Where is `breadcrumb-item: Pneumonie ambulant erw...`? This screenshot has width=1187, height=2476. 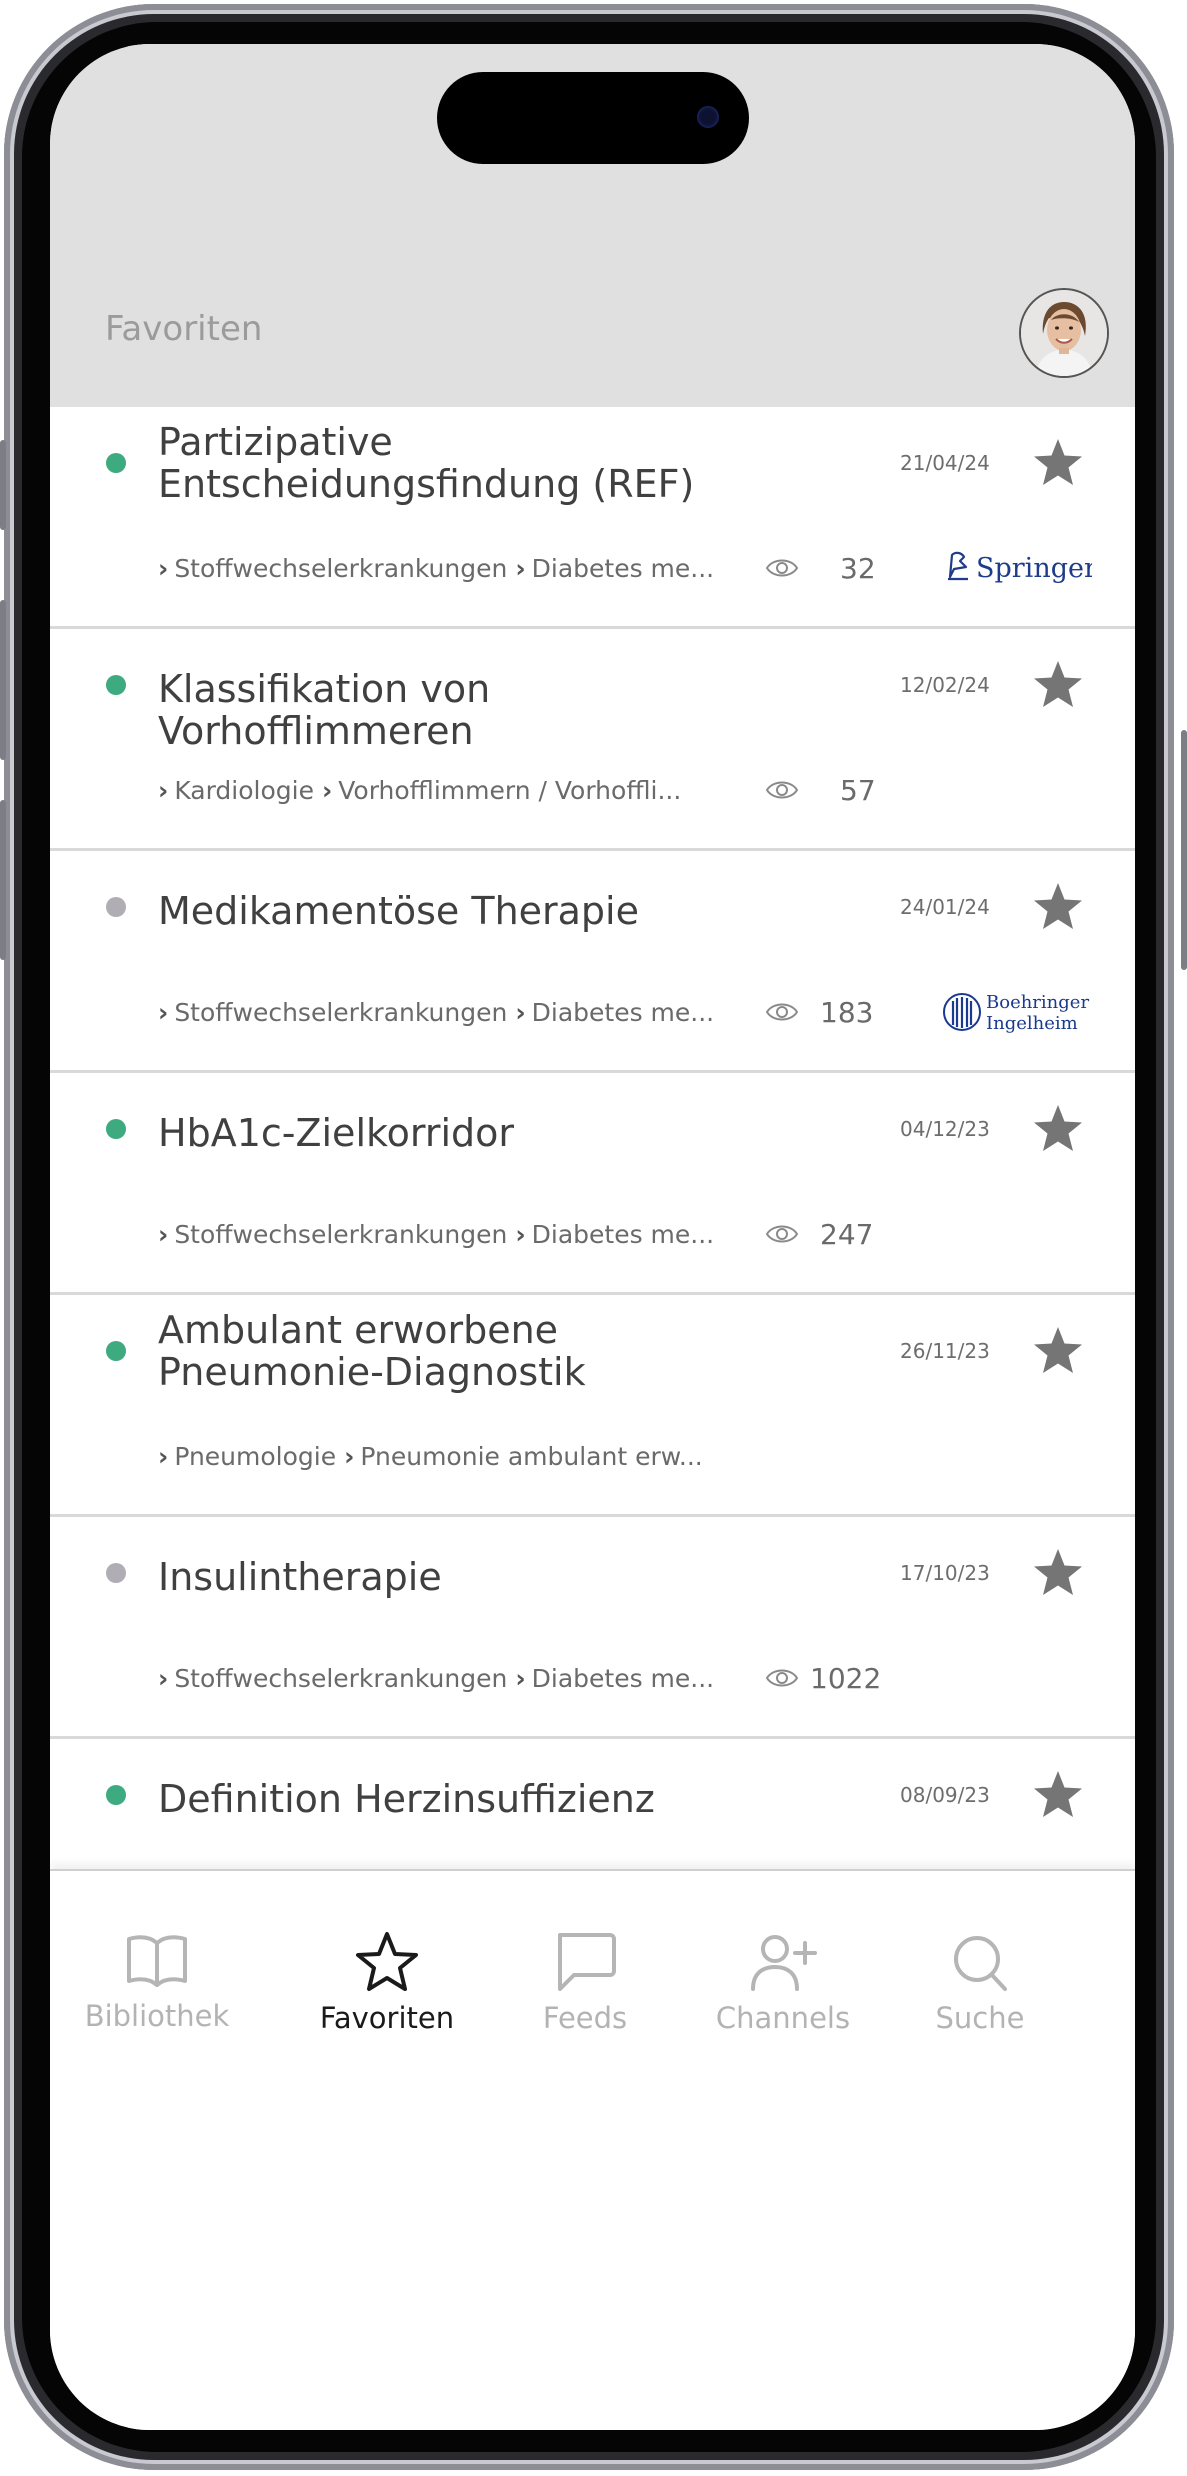
breadcrumb-item: Pneumonie ambulant erw... is located at coordinates (531, 1456).